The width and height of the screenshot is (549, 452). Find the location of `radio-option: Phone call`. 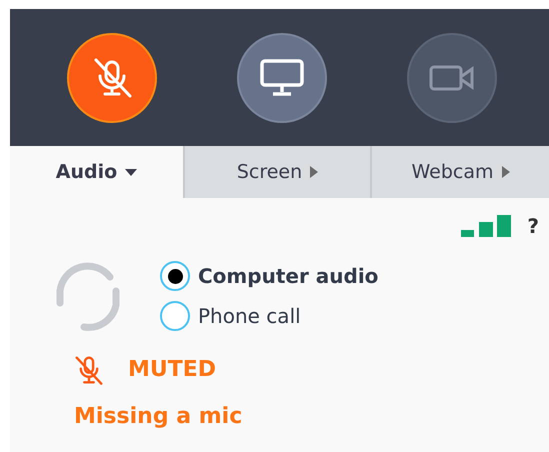

radio-option: Phone call is located at coordinates (269, 316).